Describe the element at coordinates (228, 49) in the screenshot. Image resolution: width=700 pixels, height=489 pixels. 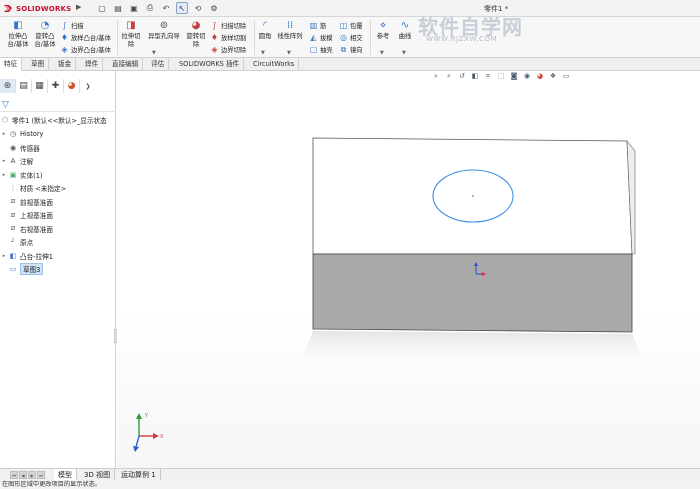
I see `boundary-cut-button: ◈ 边界切除` at that location.